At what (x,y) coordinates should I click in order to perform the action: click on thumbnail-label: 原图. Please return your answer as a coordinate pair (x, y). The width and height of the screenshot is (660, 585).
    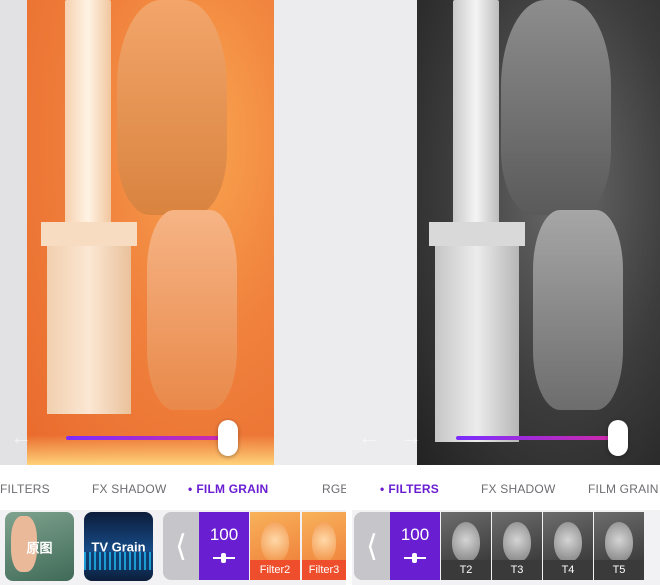
    Looking at the image, I should click on (39, 547).